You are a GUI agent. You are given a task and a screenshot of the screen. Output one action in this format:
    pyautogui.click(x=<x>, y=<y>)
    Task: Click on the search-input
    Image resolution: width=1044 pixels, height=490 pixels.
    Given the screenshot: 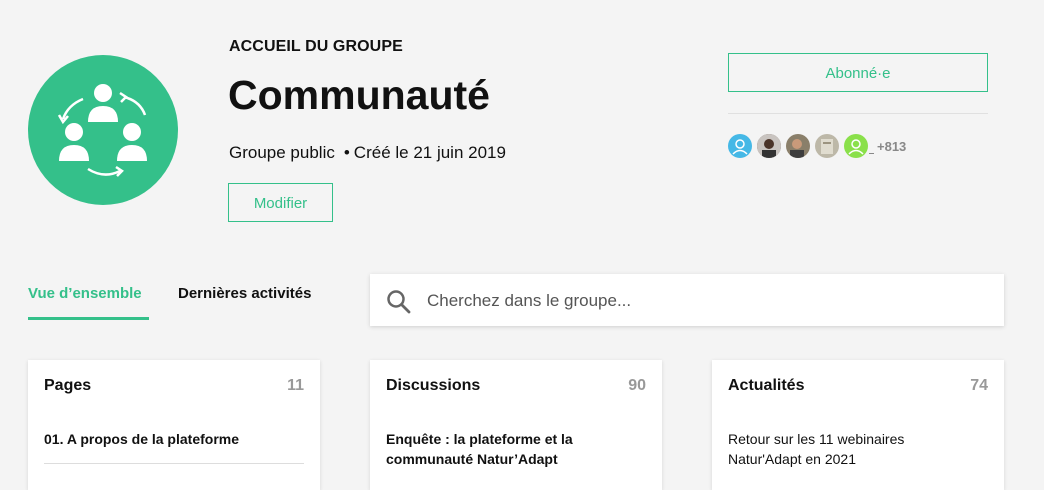 What is the action you would take?
    pyautogui.click(x=707, y=301)
    